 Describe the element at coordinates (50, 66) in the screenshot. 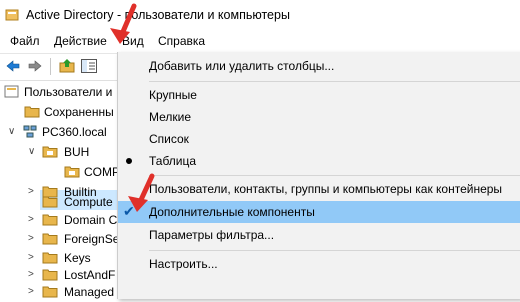

I see `toolbar-separator` at that location.